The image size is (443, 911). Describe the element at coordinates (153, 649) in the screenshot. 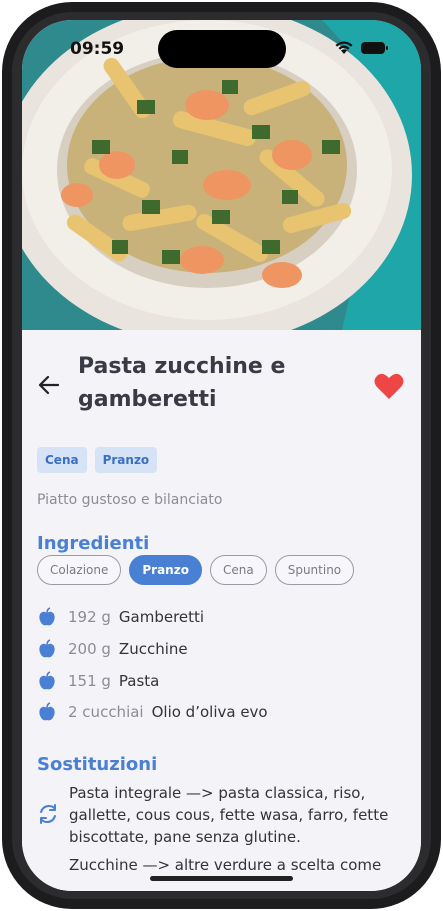

I see `ingredient-name: Zucchine` at that location.